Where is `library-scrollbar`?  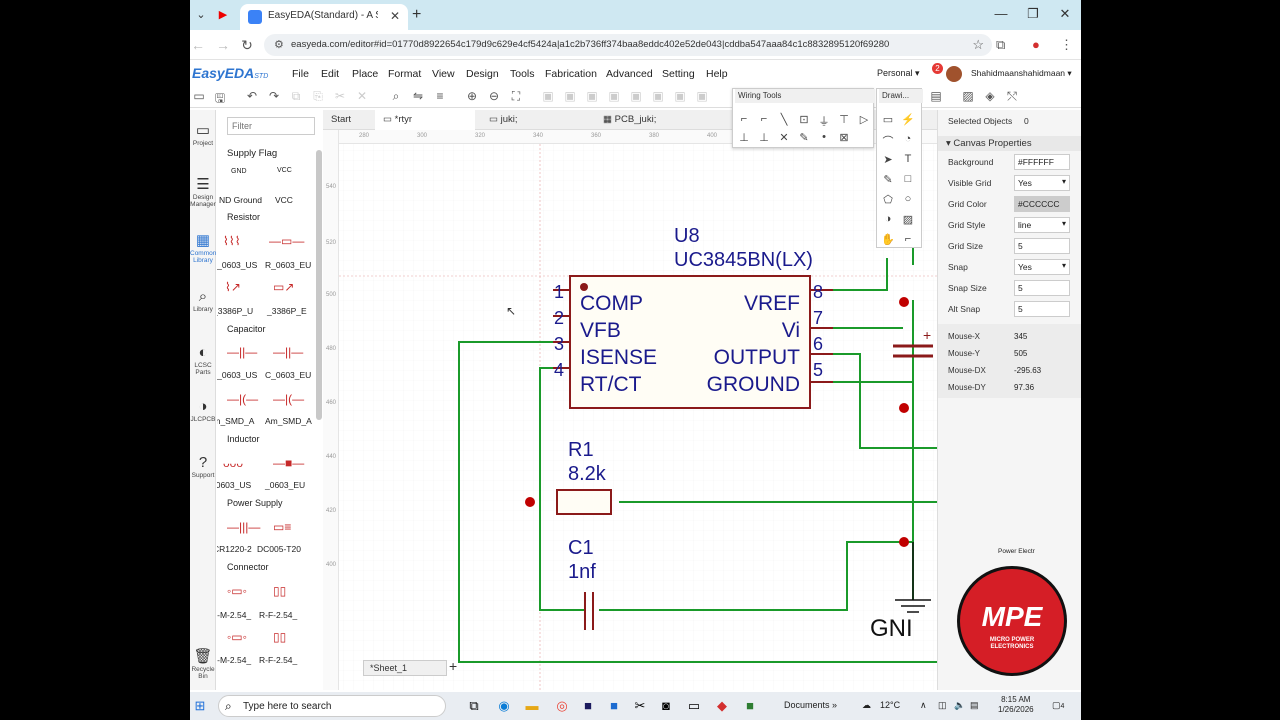 library-scrollbar is located at coordinates (319, 285).